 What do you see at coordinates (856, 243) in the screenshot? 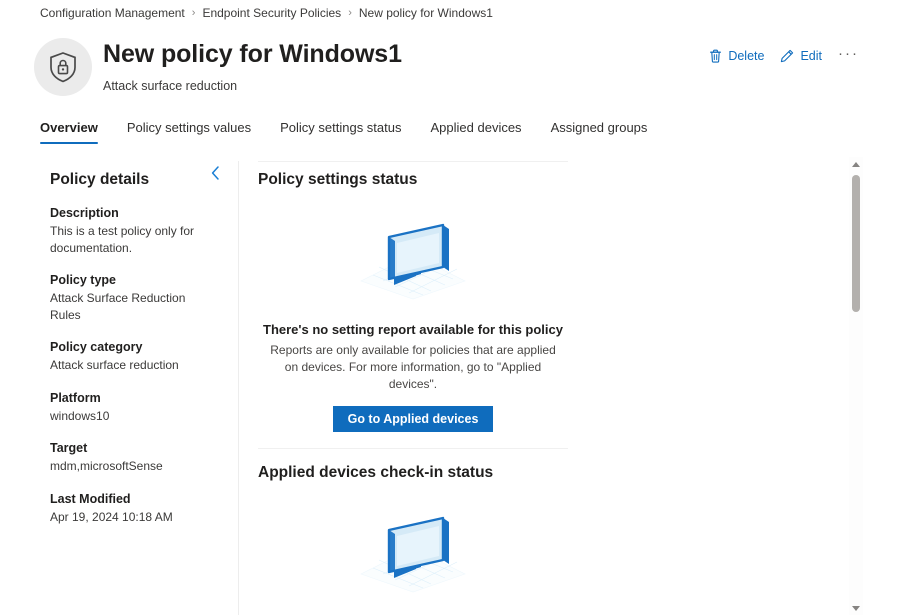
I see `scrollbar-thumb` at bounding box center [856, 243].